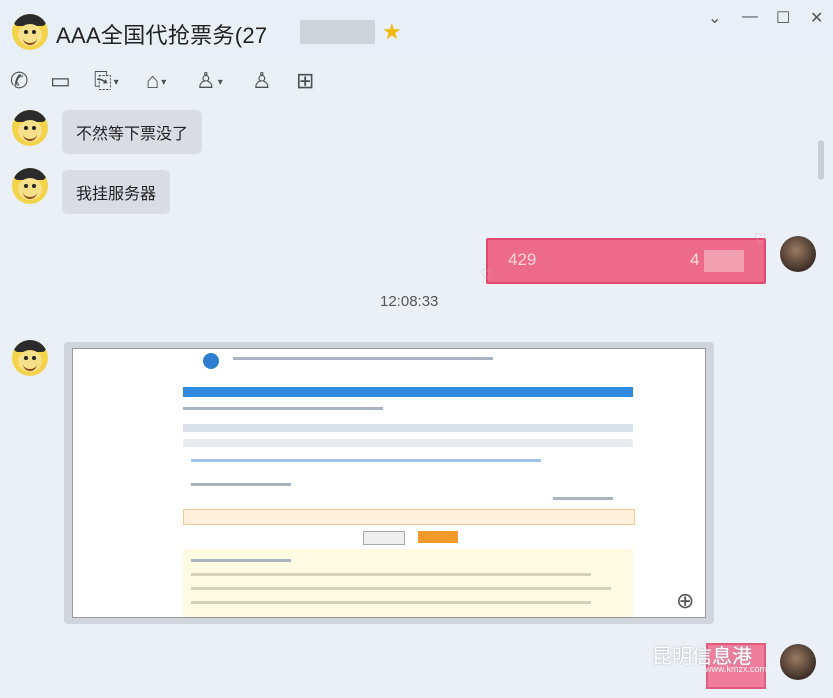 The width and height of the screenshot is (833, 698). I want to click on my-message-bubble: 429 4, so click(626, 261).